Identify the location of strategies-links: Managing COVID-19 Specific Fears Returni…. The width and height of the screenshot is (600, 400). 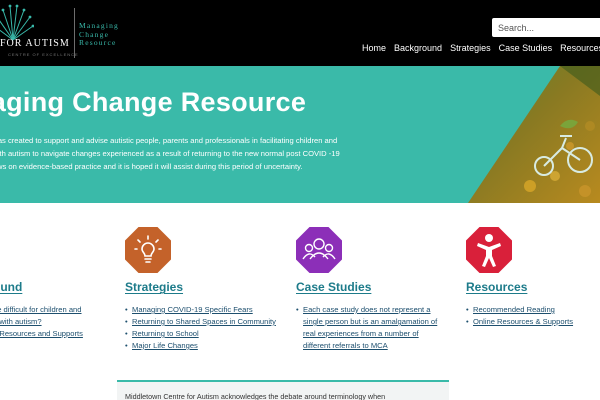
(207, 328).